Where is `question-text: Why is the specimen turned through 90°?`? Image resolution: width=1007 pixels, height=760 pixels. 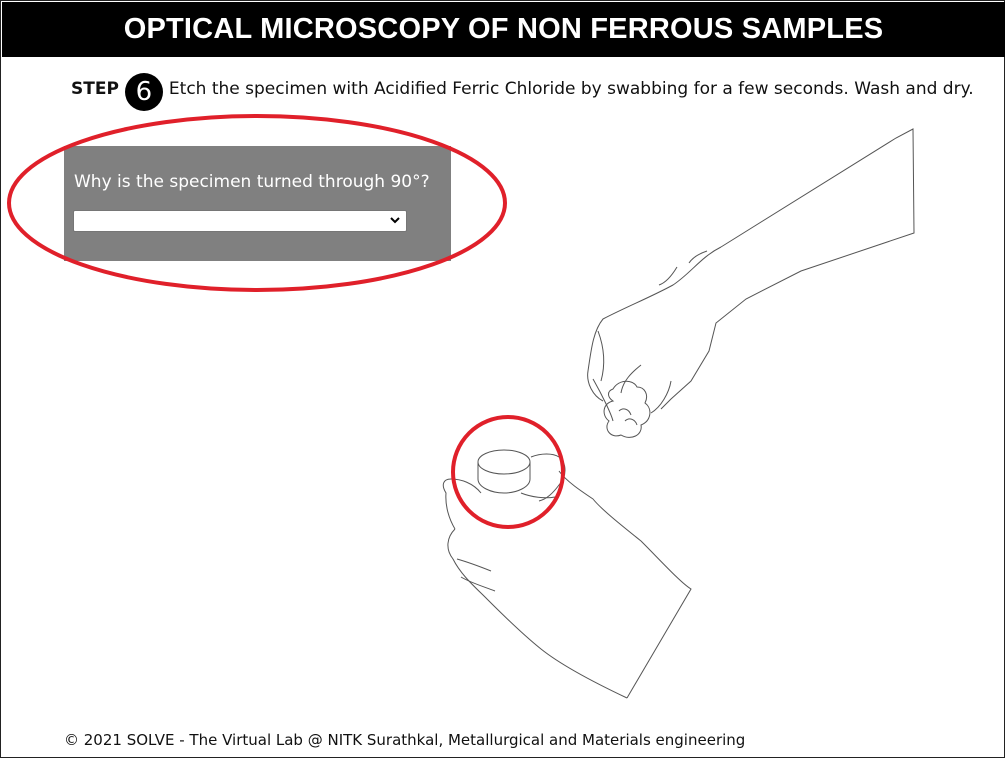 question-text: Why is the specimen turned through 90°? is located at coordinates (252, 182).